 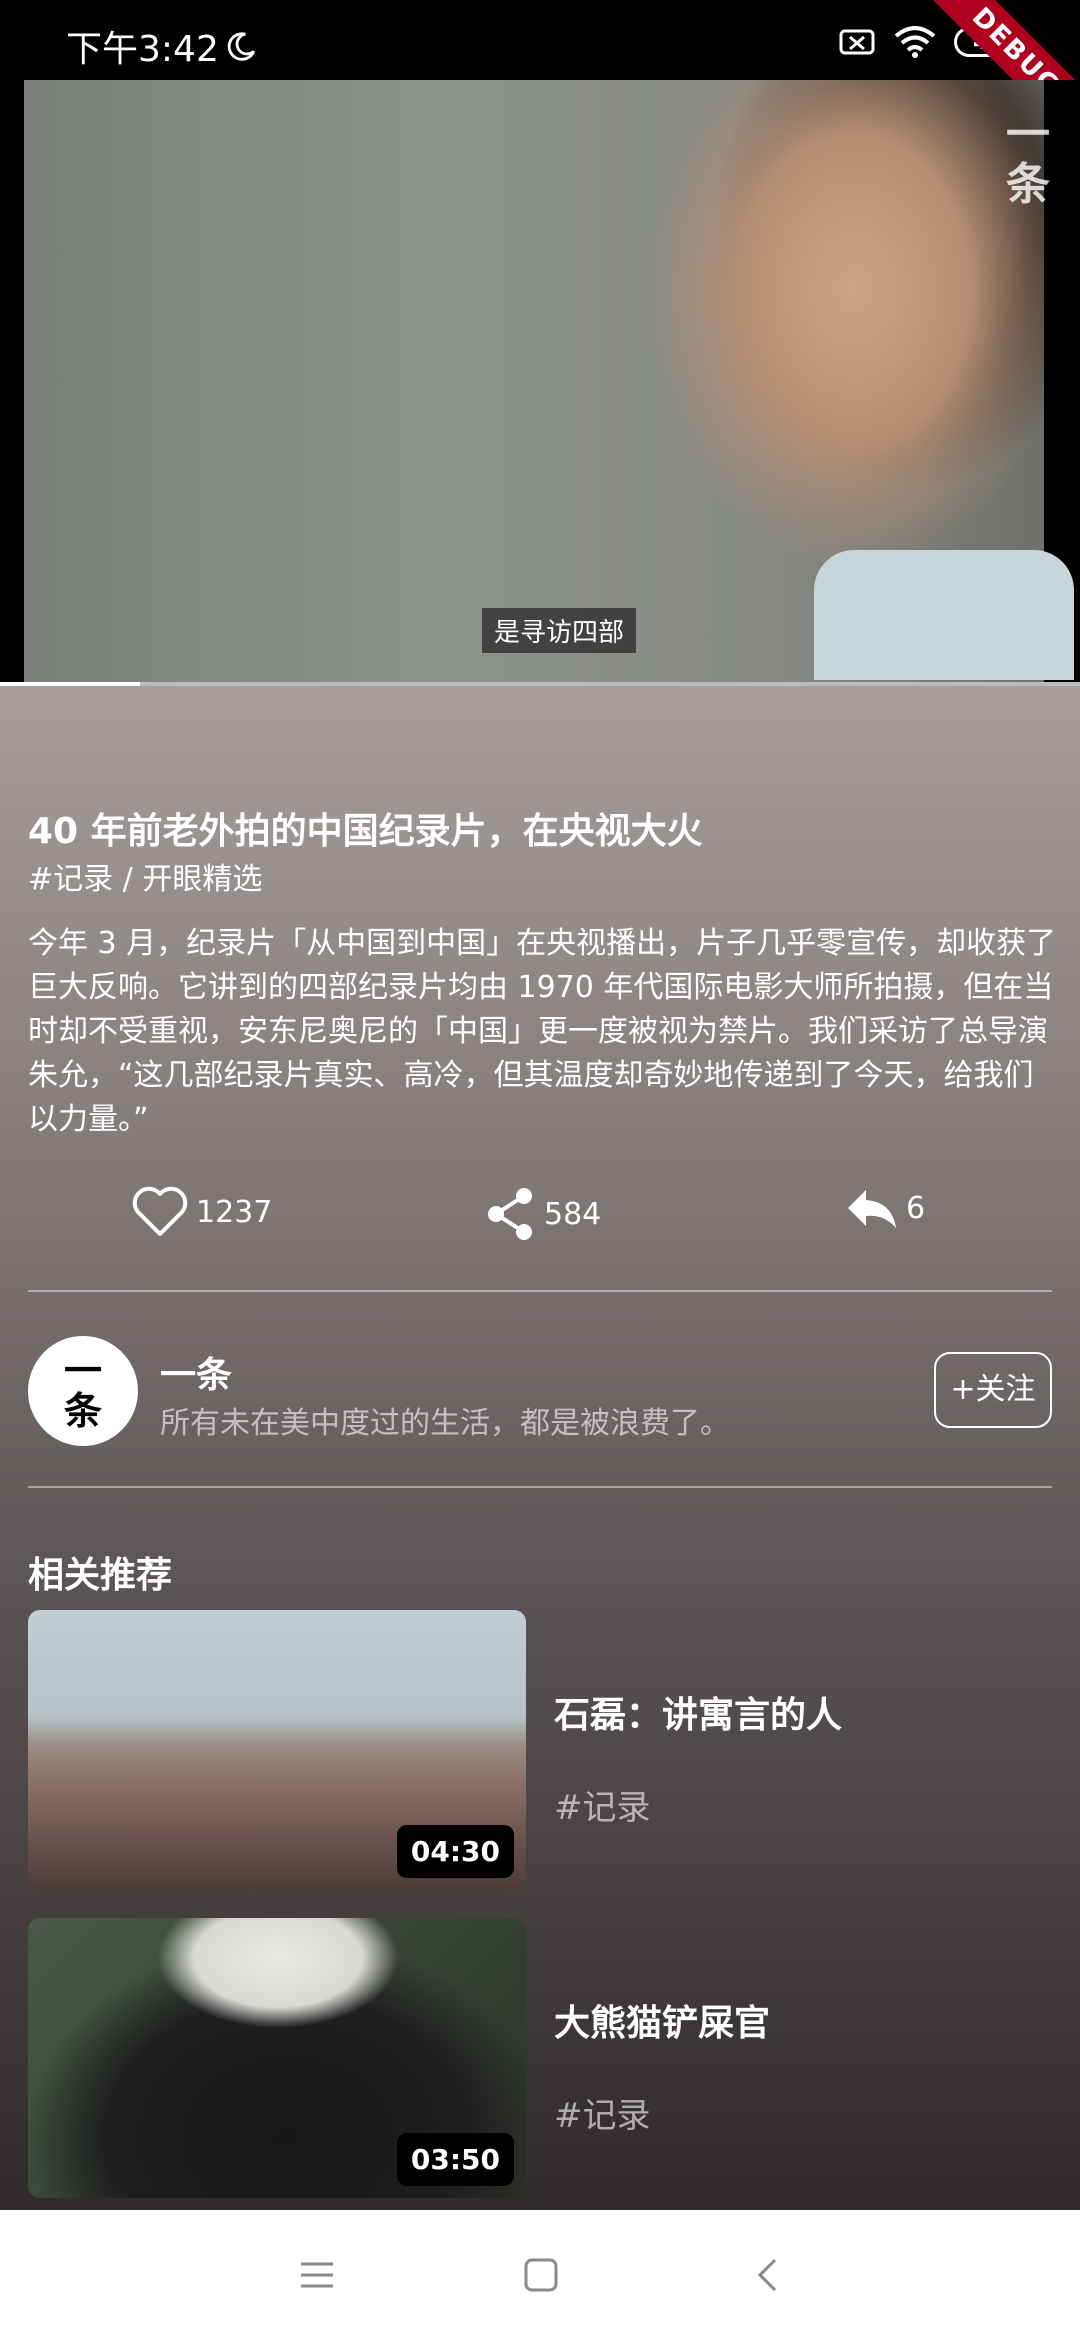 I want to click on share-icon, so click(x=510, y=1214).